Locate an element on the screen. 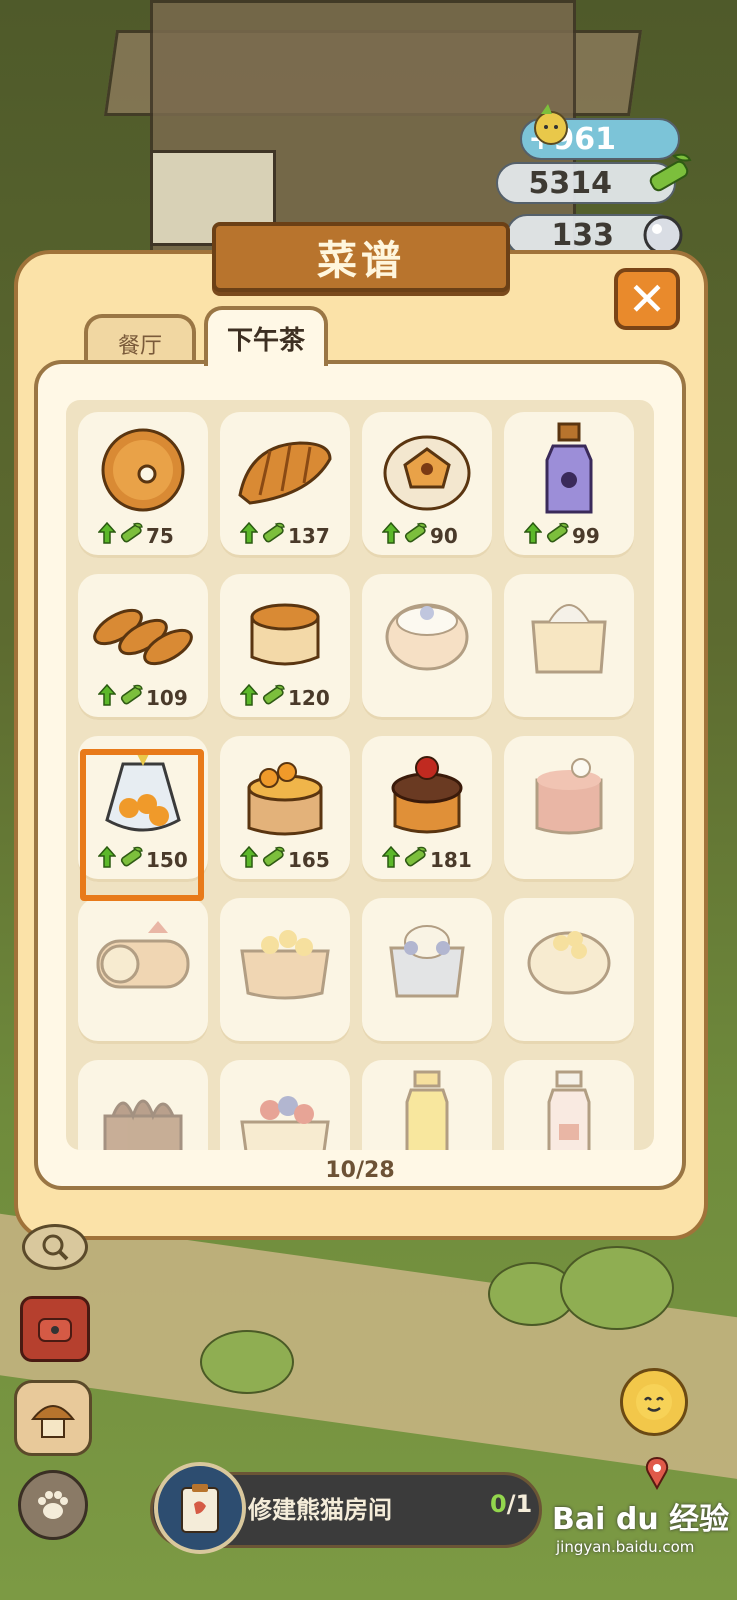 The width and height of the screenshot is (737, 1600). recipe-upgrade-price: 90 is located at coordinates (420, 535).